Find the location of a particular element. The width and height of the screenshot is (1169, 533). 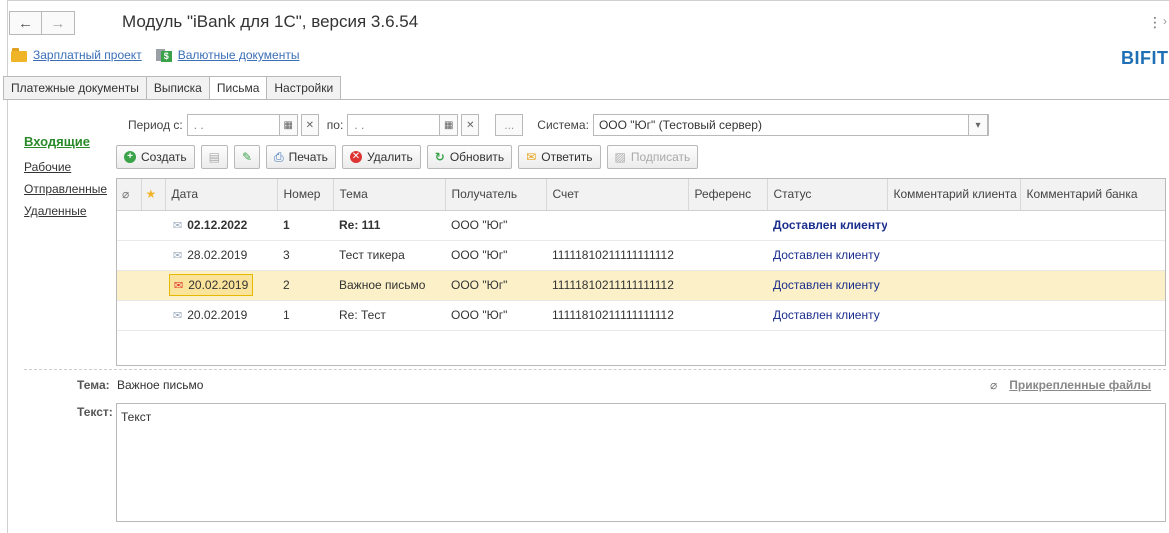

period-from-input: . . is located at coordinates (233, 125).